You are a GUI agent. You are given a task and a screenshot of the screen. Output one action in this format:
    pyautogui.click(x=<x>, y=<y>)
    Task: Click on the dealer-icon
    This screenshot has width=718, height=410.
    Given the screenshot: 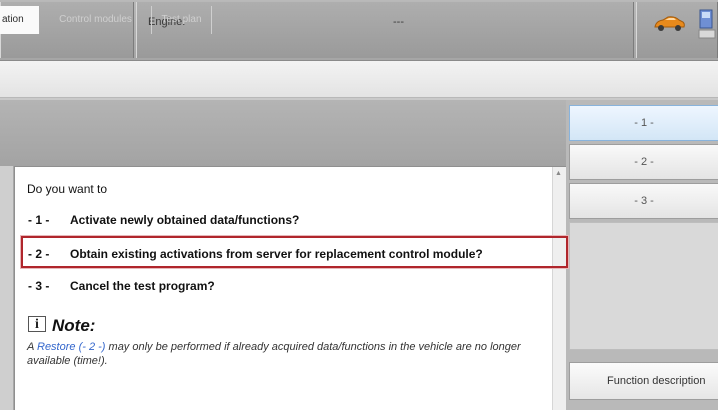 What is the action you would take?
    pyautogui.click(x=707, y=24)
    